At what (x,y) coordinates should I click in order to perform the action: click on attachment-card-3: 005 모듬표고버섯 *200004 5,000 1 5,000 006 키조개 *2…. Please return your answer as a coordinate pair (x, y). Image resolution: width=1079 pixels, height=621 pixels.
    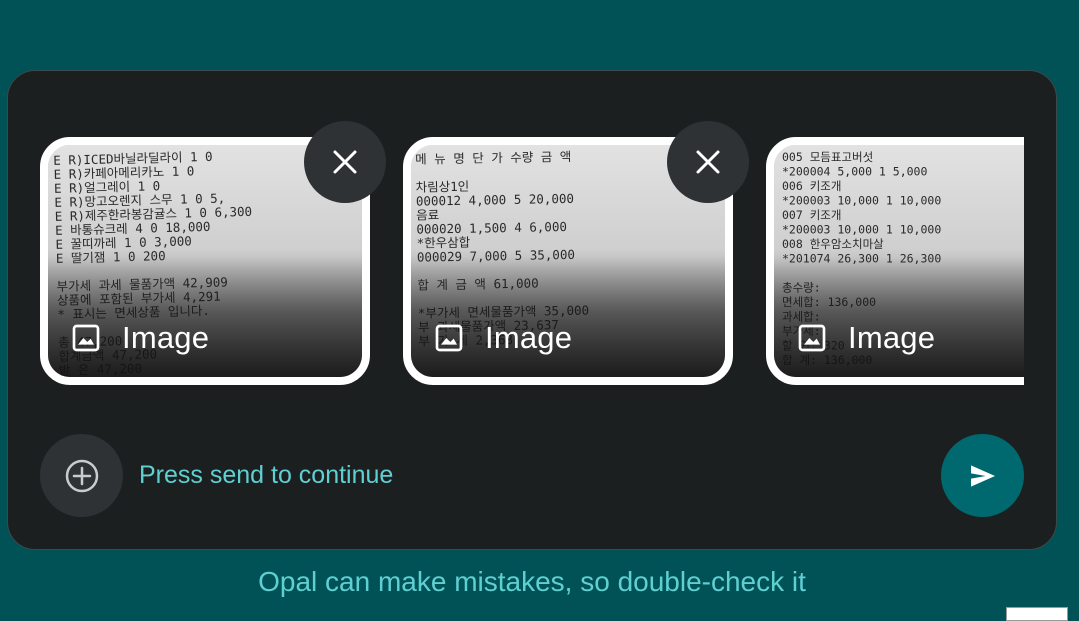
    Looking at the image, I should click on (895, 261).